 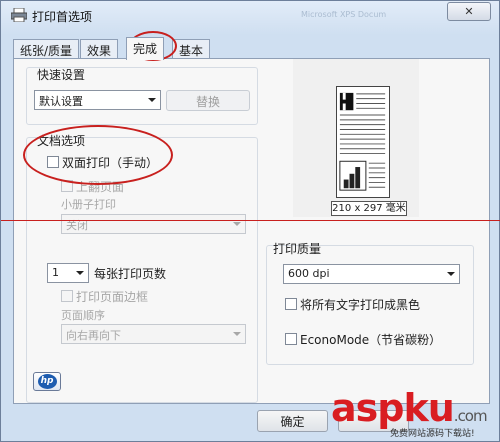 I want to click on ok-button: 确定, so click(x=292, y=421).